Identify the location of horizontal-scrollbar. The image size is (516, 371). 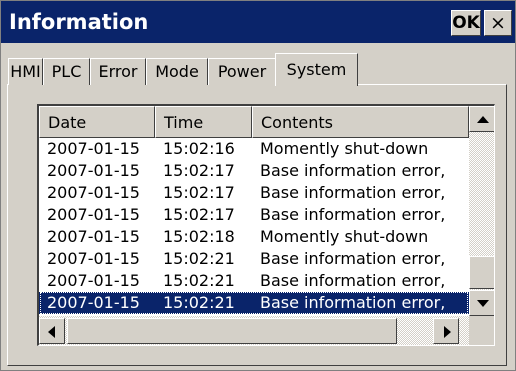
(254, 330).